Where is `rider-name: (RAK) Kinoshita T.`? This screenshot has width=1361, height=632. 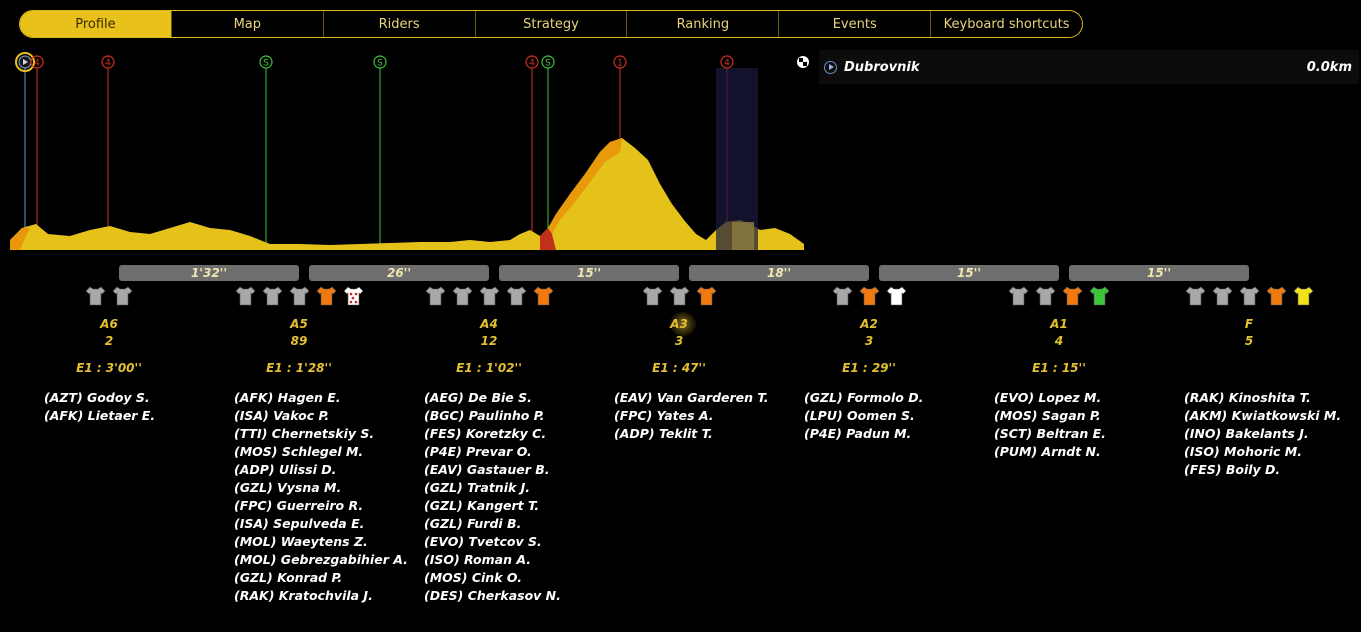 rider-name: (RAK) Kinoshita T. is located at coordinates (1272, 398).